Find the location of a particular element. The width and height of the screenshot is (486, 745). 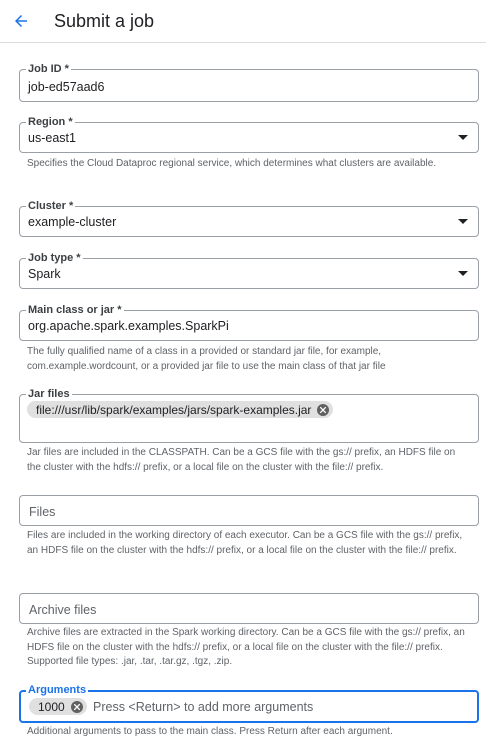

job-id-field: Job ID * job-ed57aad6 is located at coordinates (249, 82).